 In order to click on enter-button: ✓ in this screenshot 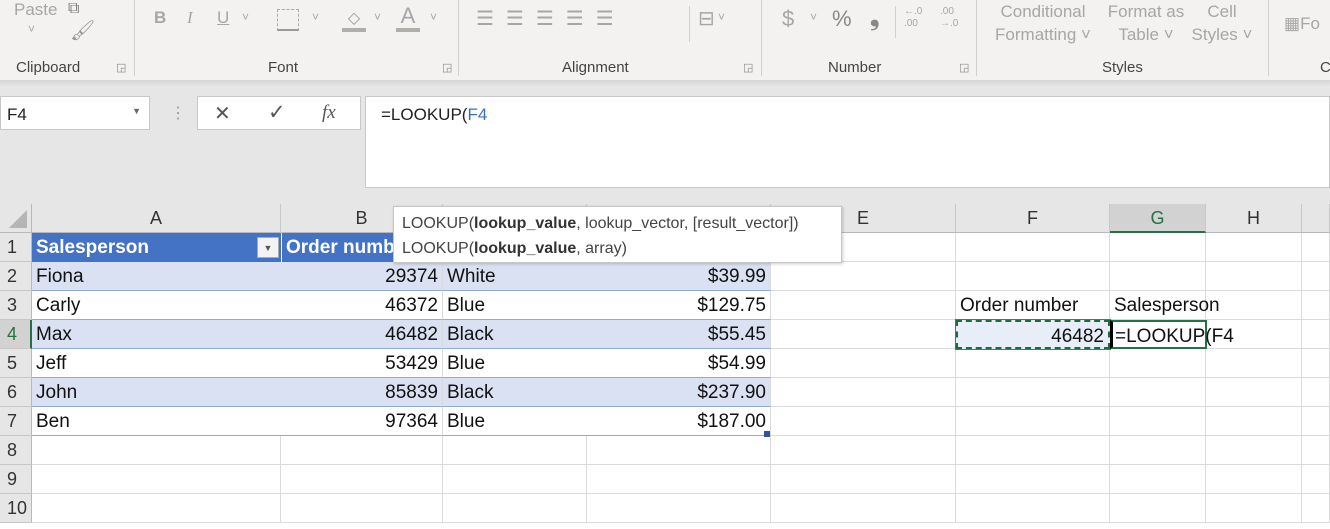, I will do `click(277, 112)`.